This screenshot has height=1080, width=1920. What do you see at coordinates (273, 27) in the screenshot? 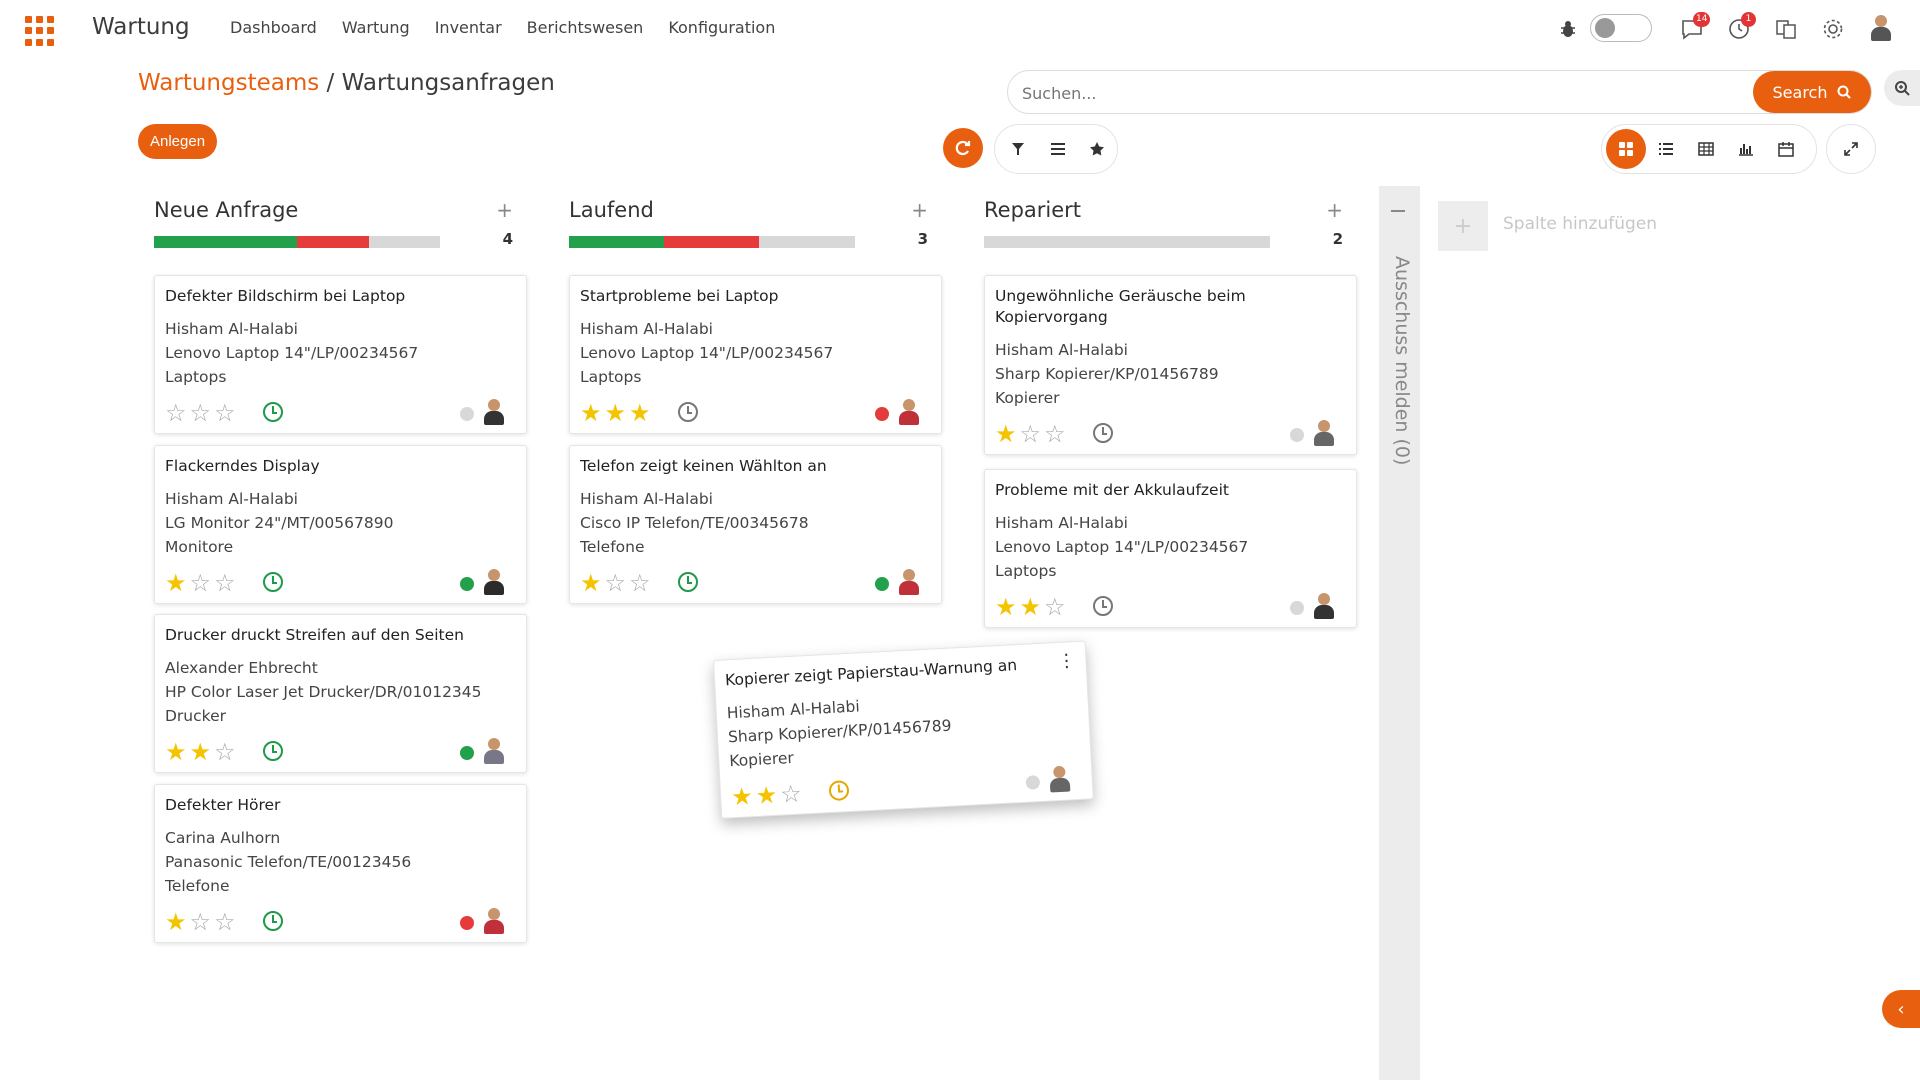
I see `menu-item-dashboard: Dashboard` at bounding box center [273, 27].